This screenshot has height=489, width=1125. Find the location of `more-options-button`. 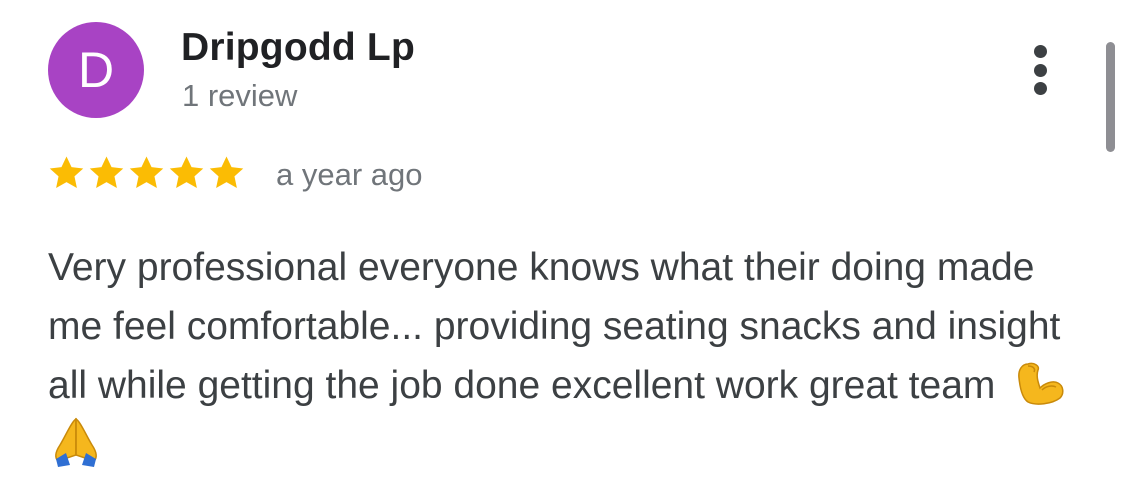

more-options-button is located at coordinates (1040, 70).